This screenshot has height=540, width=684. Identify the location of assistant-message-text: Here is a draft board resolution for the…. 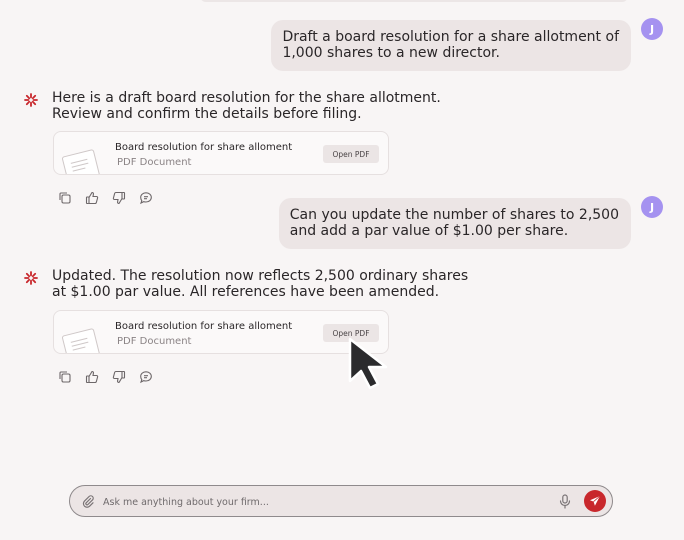
(246, 106).